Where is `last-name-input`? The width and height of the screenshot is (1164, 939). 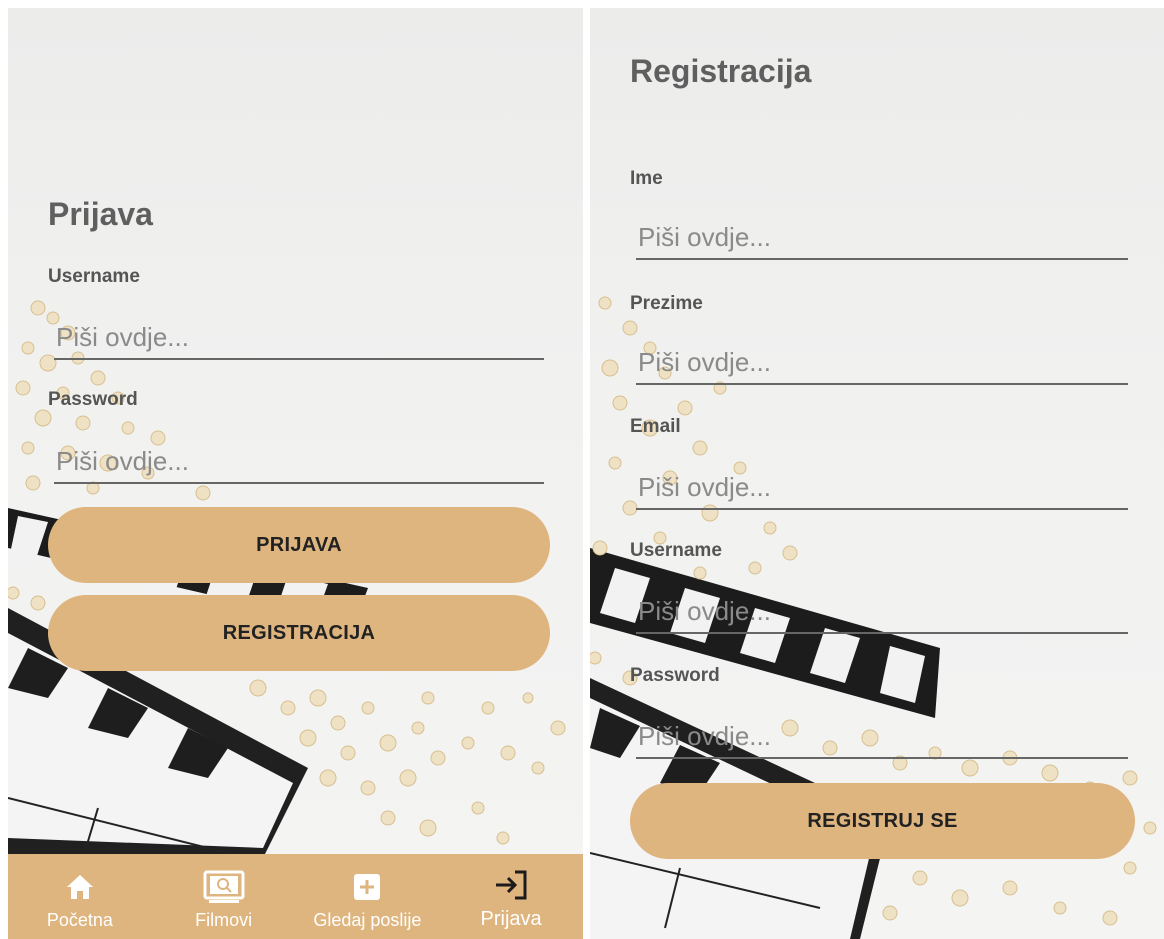
last-name-input is located at coordinates (882, 363).